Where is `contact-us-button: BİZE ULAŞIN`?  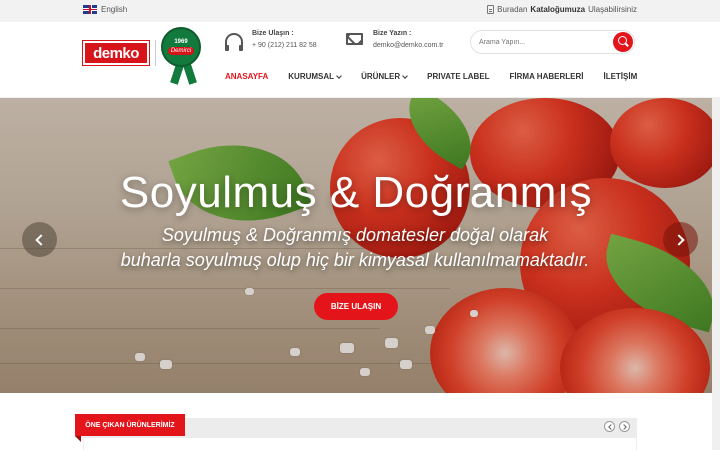
contact-us-button: BİZE ULAŞIN is located at coordinates (356, 306).